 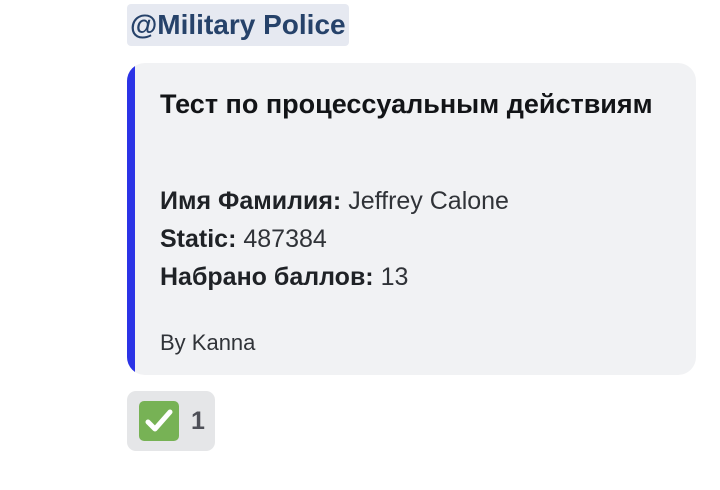 What do you see at coordinates (394, 277) in the screenshot?
I see `field-score-value: 13` at bounding box center [394, 277].